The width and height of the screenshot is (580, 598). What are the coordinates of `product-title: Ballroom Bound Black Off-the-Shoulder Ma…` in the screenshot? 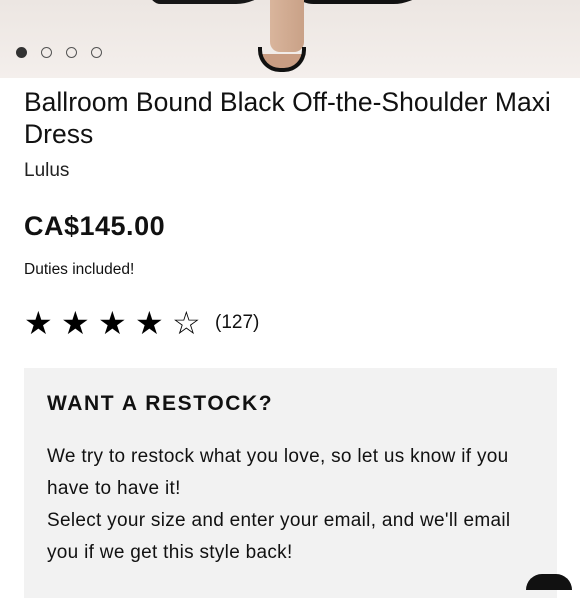 It's located at (287, 118).